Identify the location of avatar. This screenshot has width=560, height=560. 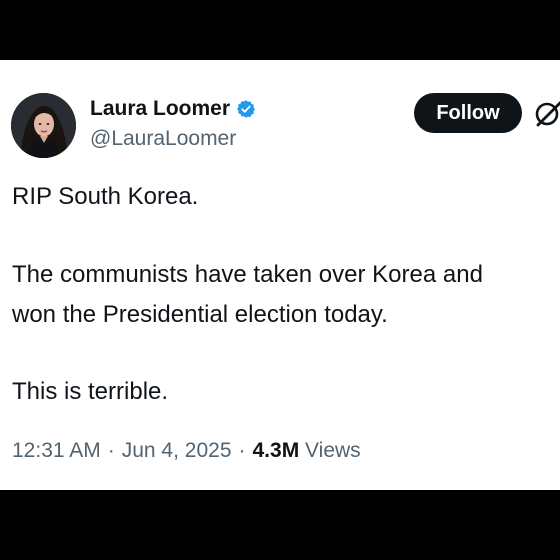
(43, 125).